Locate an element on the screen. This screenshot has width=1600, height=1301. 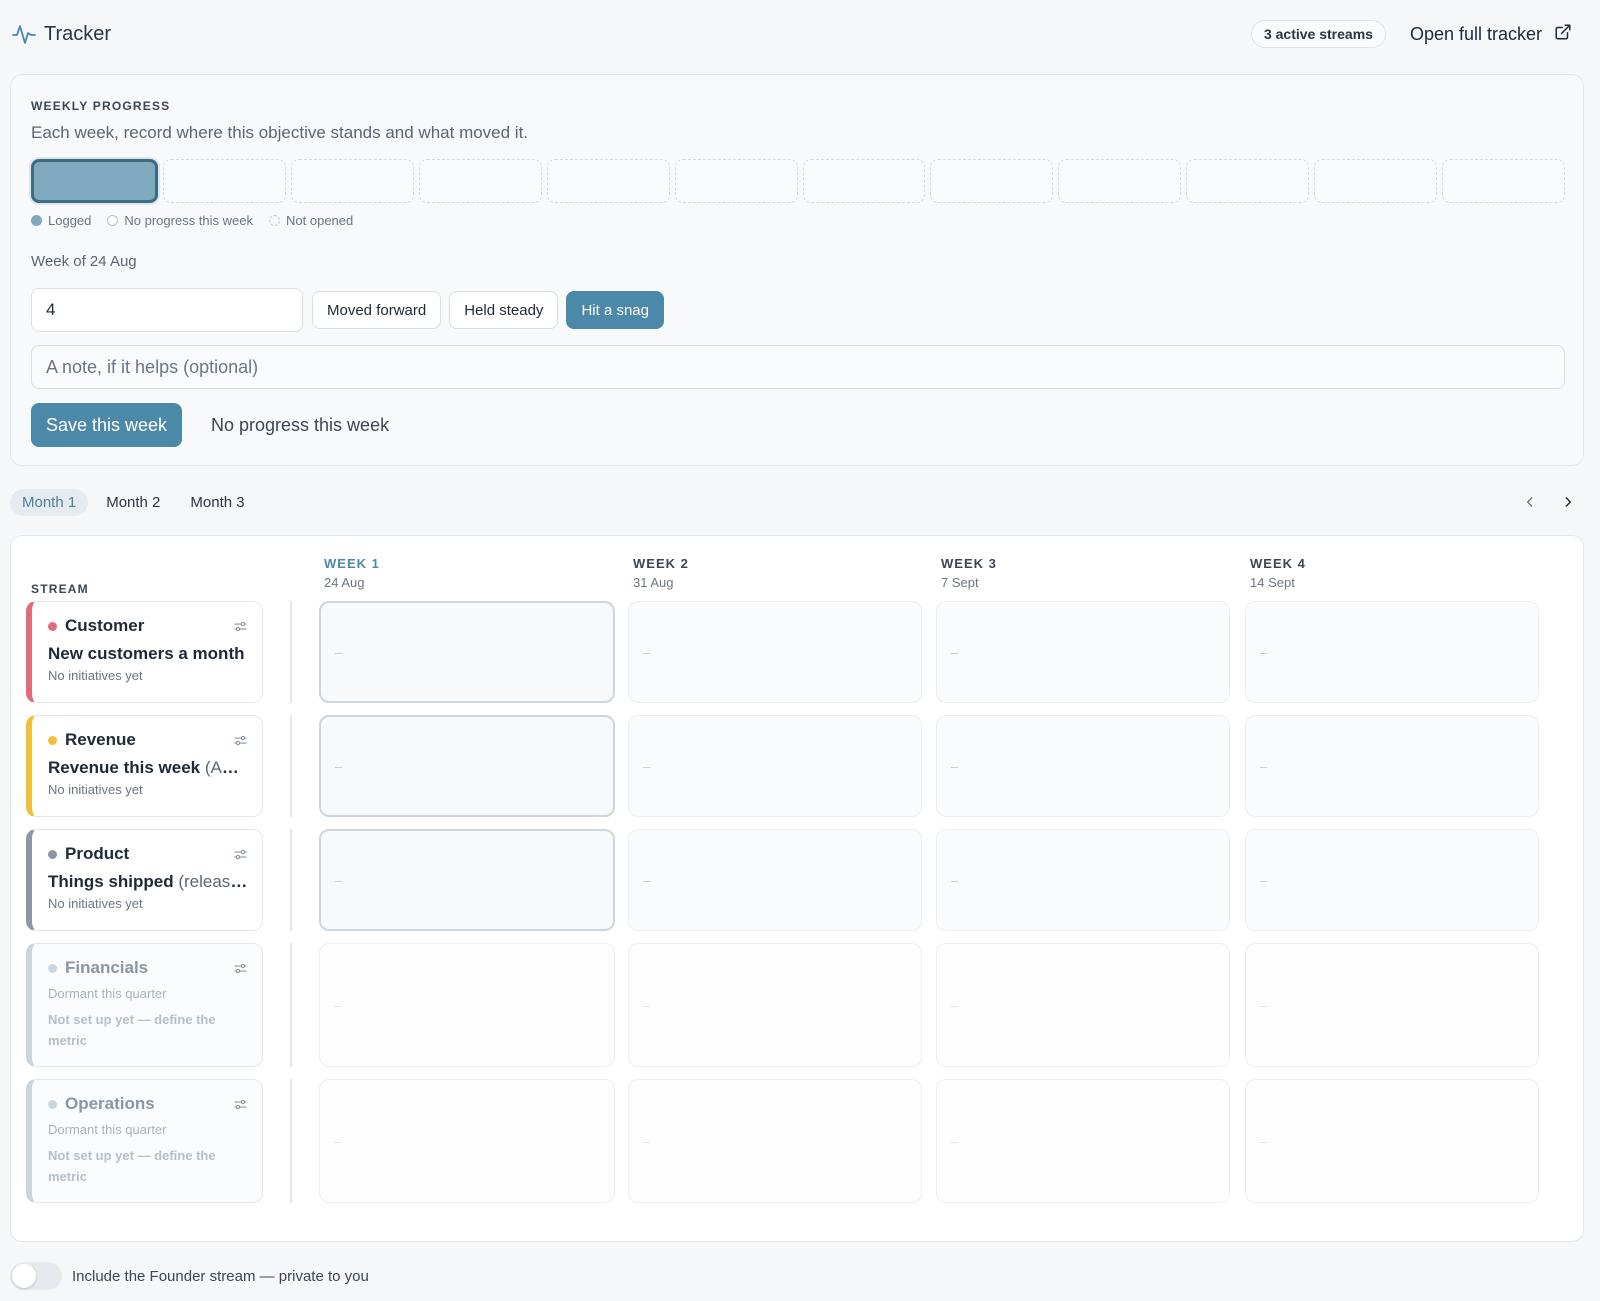
stream-metric-name: Revenue this week is located at coordinates (124, 767).